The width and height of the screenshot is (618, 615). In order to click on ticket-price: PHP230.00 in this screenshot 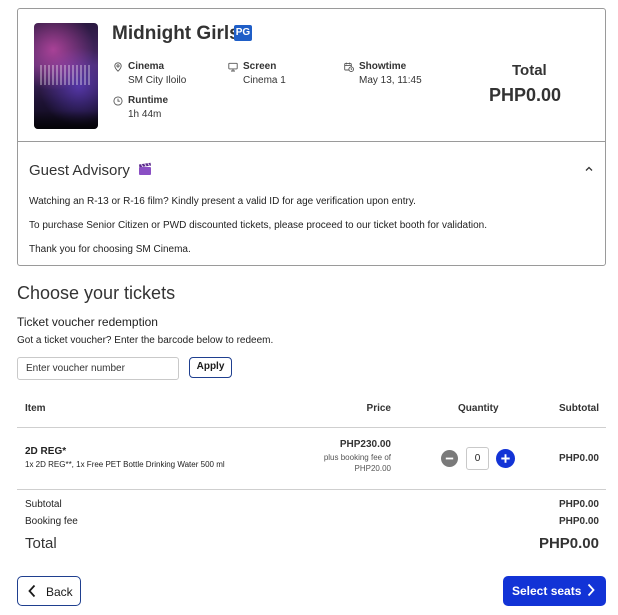, I will do `click(365, 444)`.